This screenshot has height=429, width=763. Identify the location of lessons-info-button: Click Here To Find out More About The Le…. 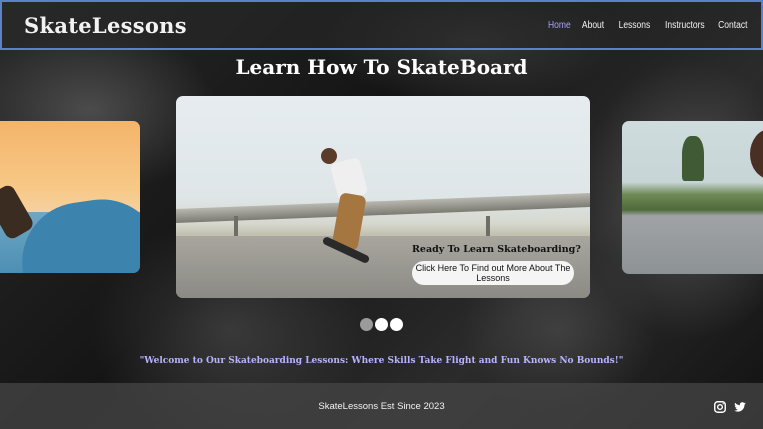
(493, 273).